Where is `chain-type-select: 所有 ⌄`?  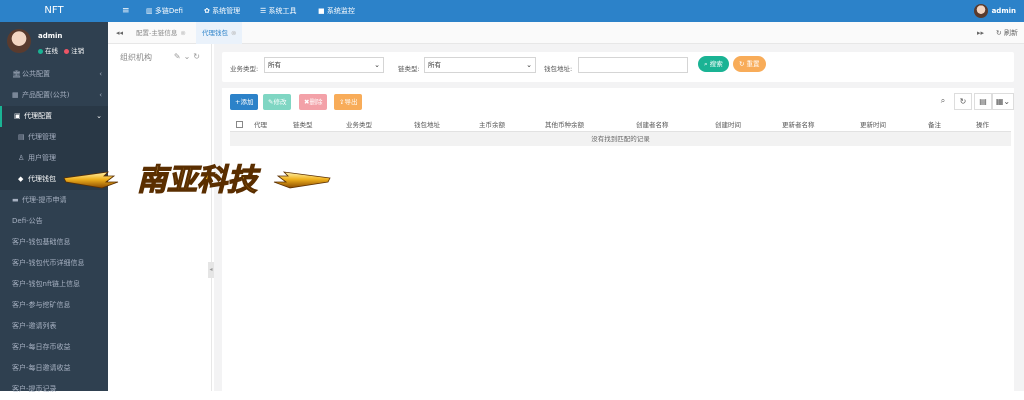 chain-type-select: 所有 ⌄ is located at coordinates (480, 65).